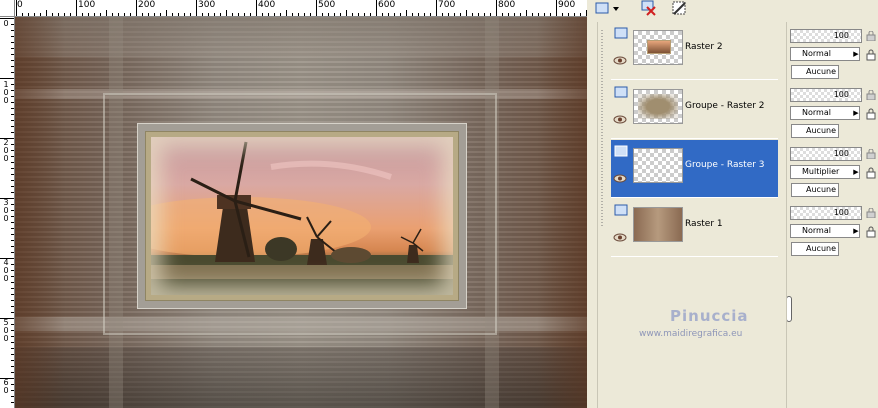 The image size is (878, 408). I want to click on vertical-ruler: 0 1 0 0 2 0 0 3 0 0 4 0 0 5 0 0 6 0, so click(7, 212).